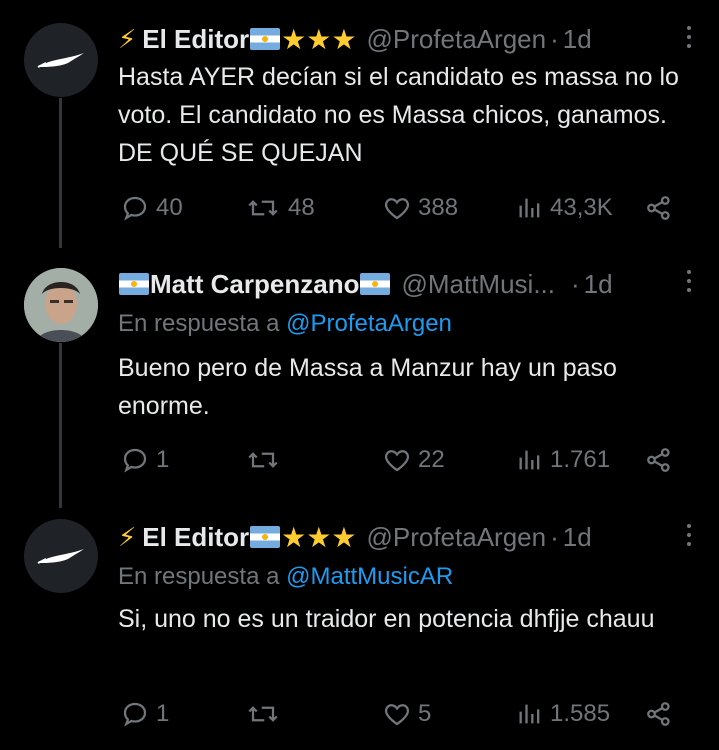 This screenshot has width=719, height=750. I want to click on views-count: 43,3K, so click(581, 207).